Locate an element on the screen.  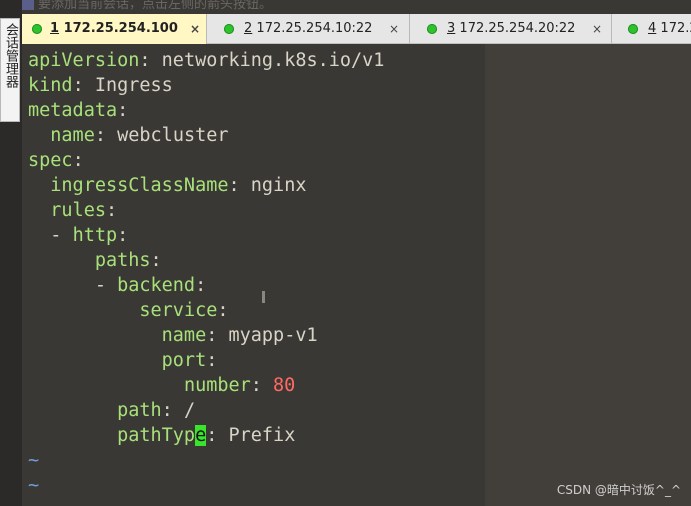
yaml-value: Ingress is located at coordinates (133, 85).